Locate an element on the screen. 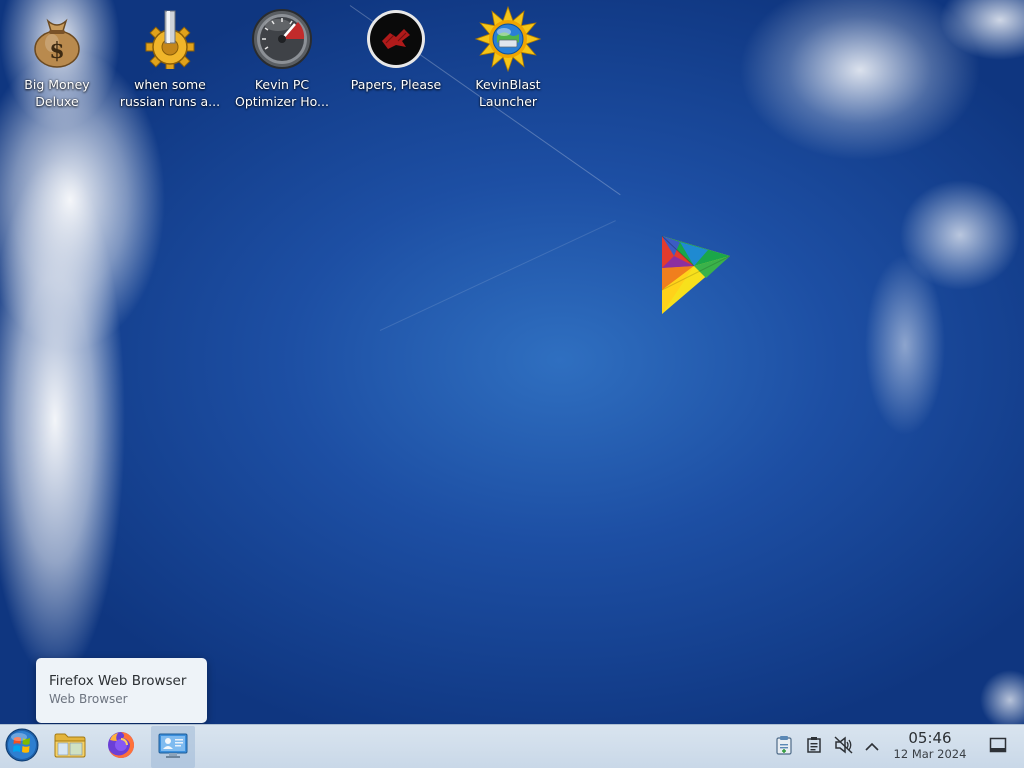 The height and width of the screenshot is (768, 1024). chevron-up-icon is located at coordinates (872, 747).